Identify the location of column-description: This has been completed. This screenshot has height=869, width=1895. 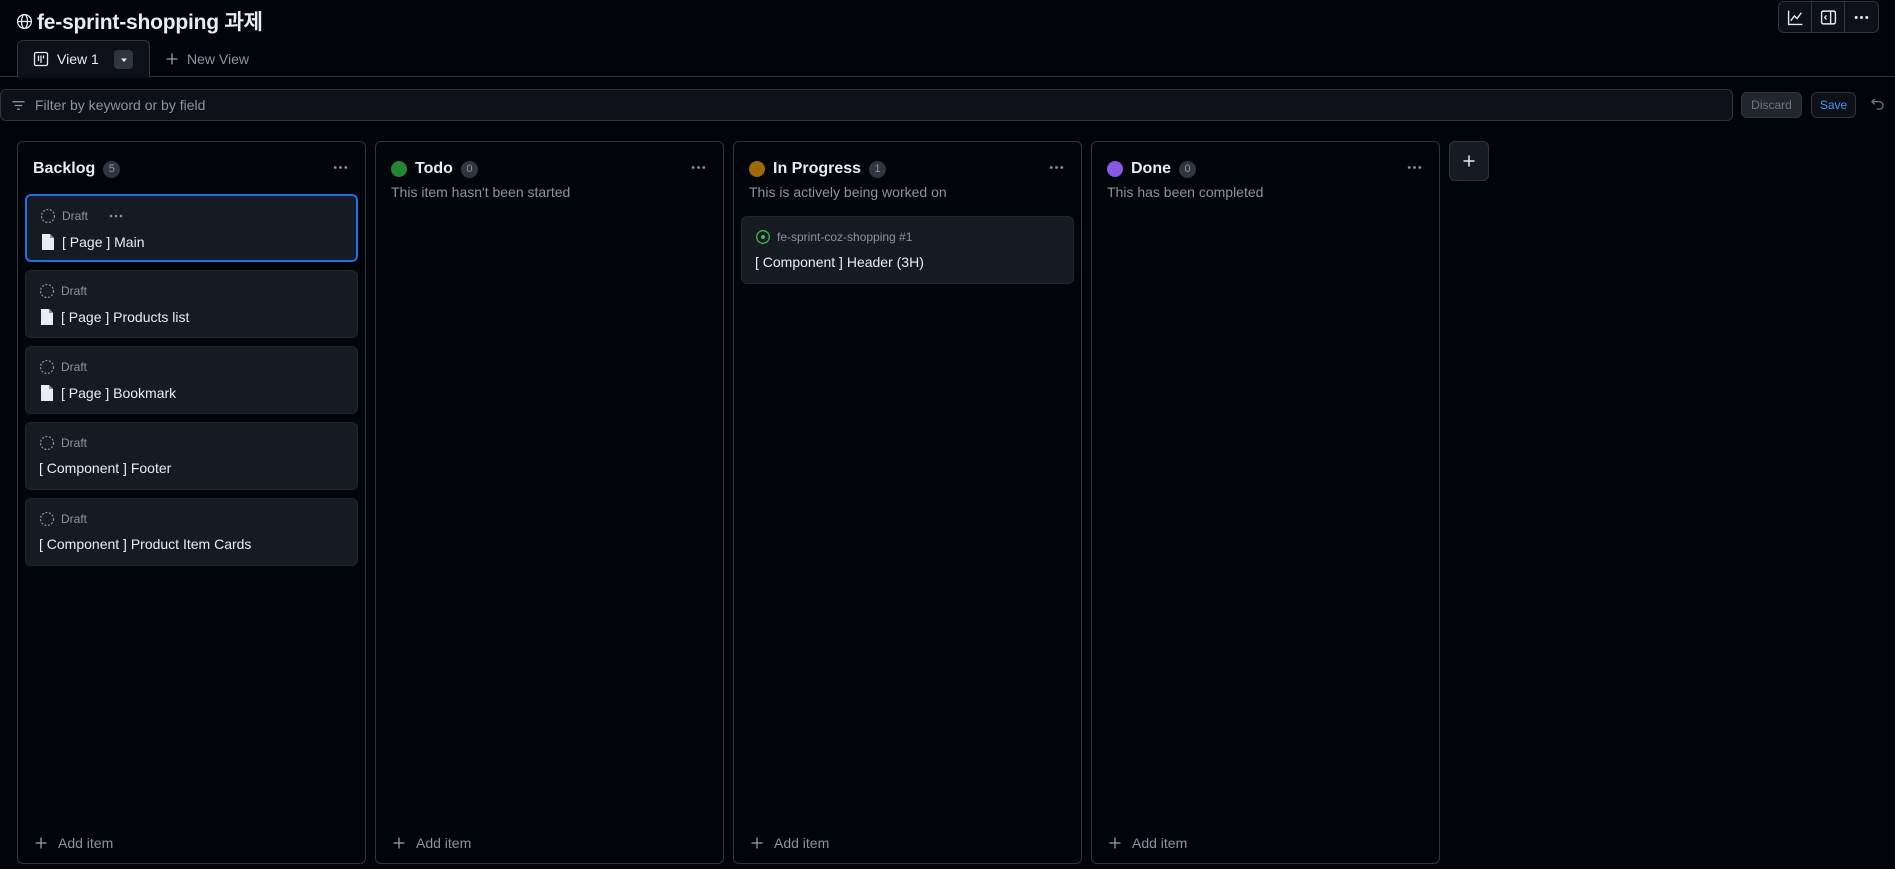
(1185, 192).